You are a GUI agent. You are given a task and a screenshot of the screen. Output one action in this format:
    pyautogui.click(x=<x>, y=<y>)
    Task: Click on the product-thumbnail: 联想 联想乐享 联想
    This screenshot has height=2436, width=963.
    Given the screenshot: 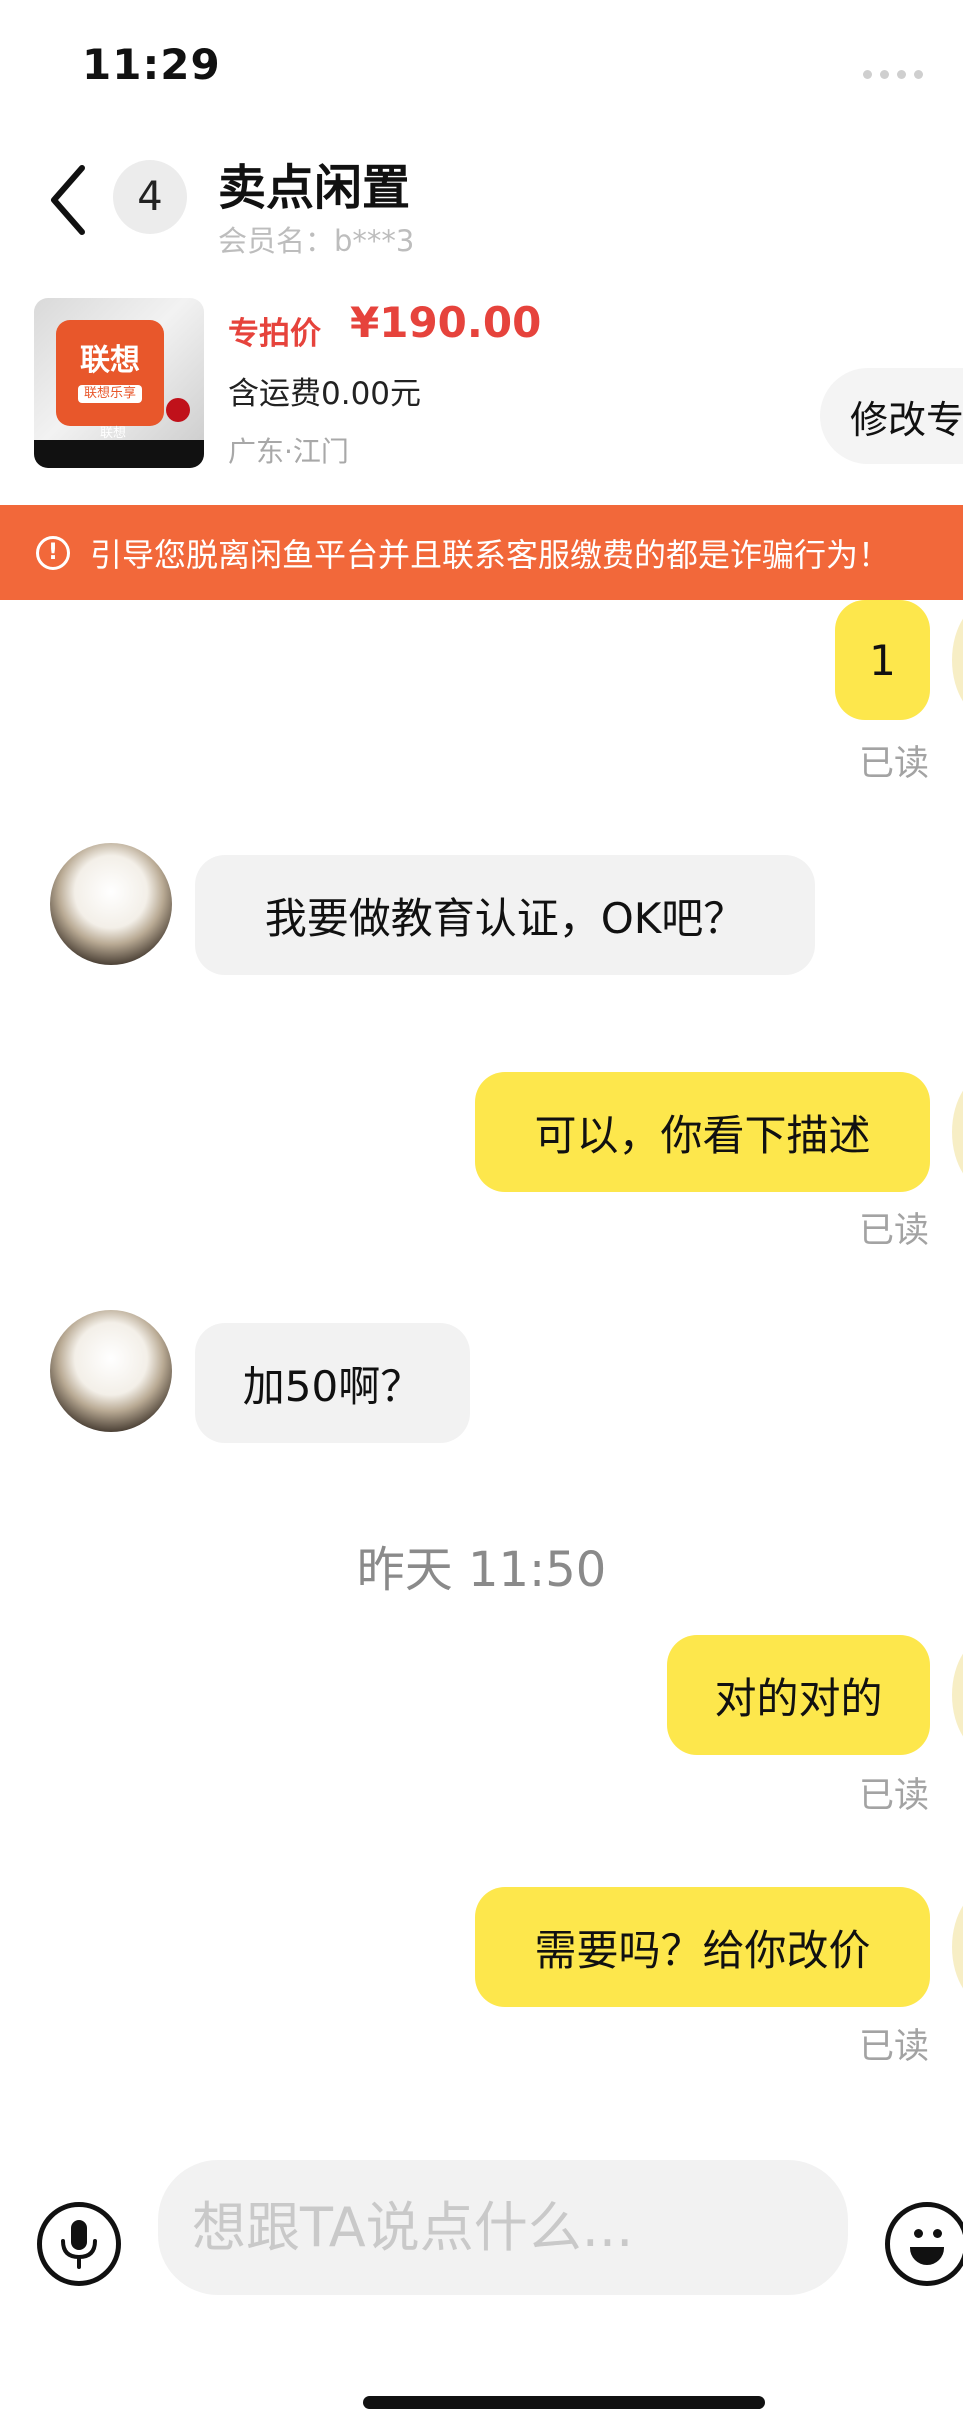 What is the action you would take?
    pyautogui.click(x=119, y=383)
    